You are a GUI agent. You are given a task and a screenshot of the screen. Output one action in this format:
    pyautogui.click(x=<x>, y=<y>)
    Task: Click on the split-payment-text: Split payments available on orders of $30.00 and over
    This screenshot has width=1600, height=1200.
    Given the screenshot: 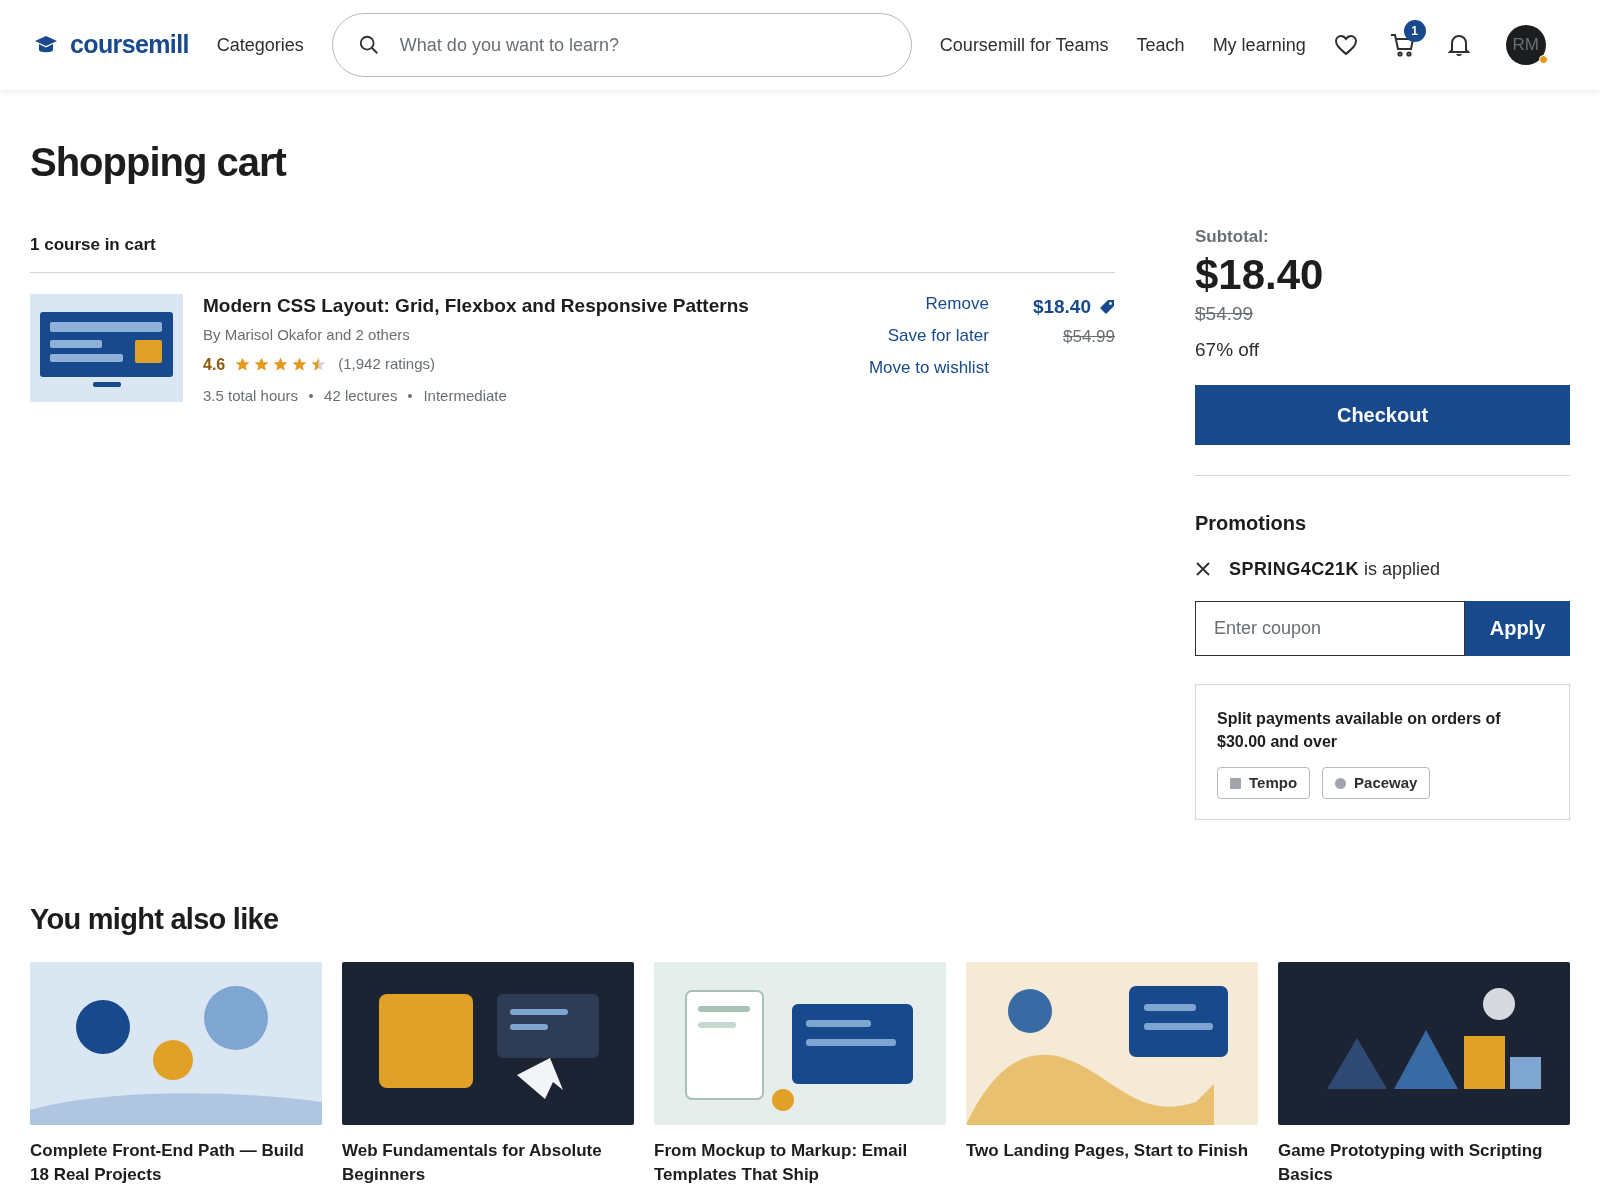 What is the action you would take?
    pyautogui.click(x=1359, y=730)
    